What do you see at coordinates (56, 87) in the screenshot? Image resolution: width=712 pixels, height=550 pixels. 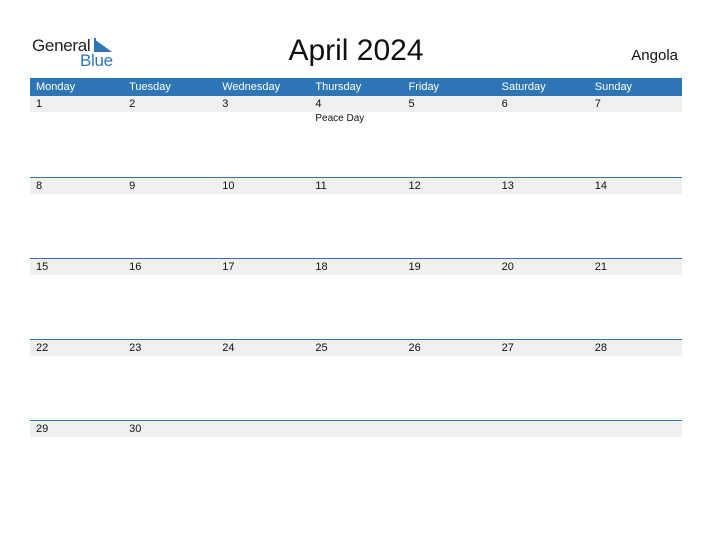 I see `weekday-monday: Monday` at bounding box center [56, 87].